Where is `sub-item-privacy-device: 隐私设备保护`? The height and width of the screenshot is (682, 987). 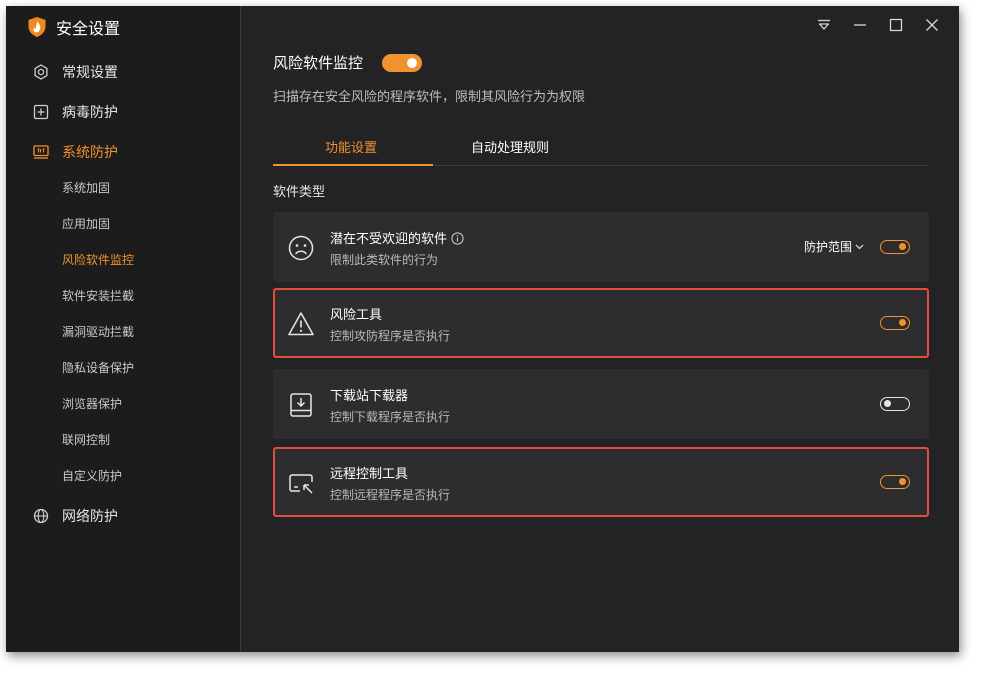 sub-item-privacy-device: 隐私设备保护 is located at coordinates (98, 368).